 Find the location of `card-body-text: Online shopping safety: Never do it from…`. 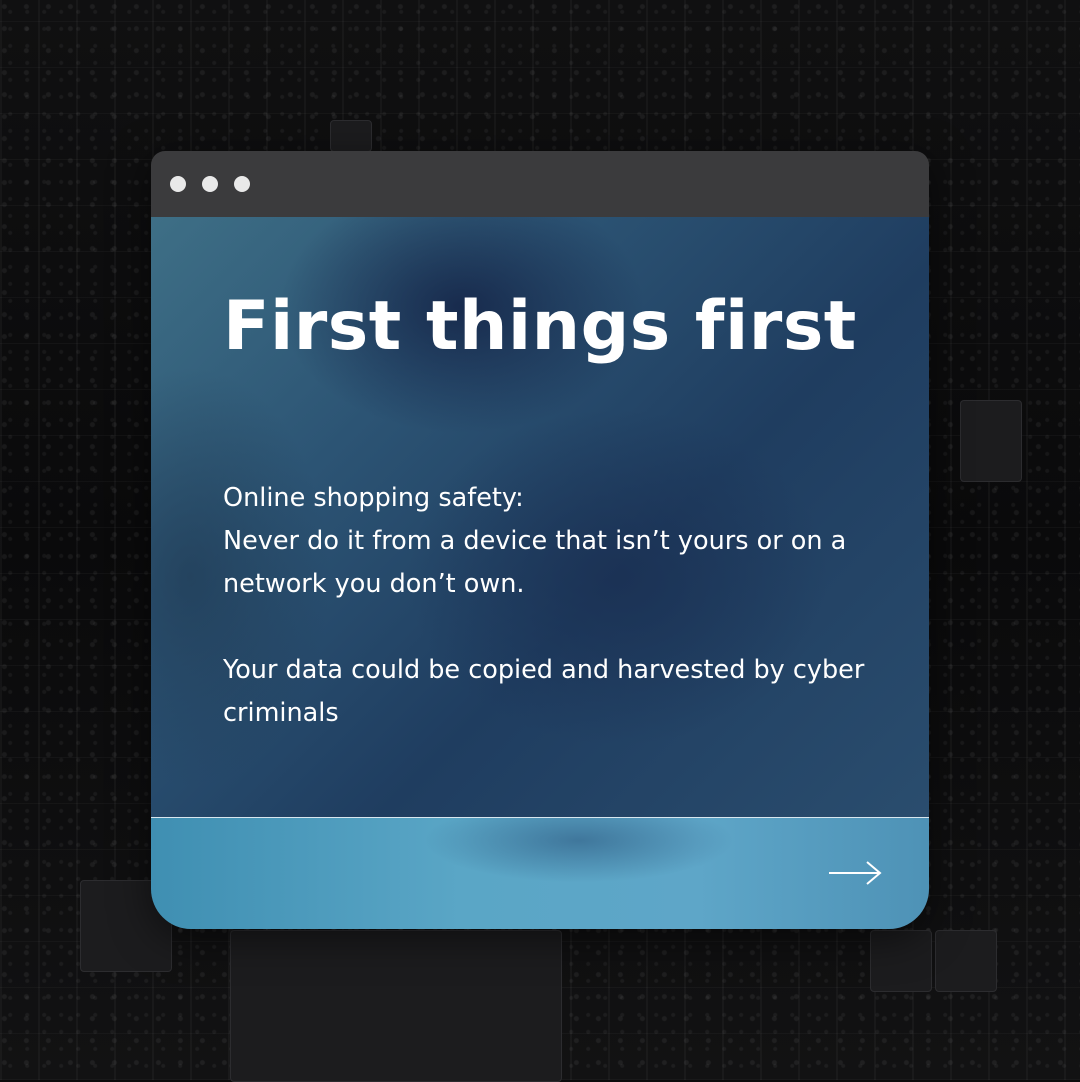

card-body-text: Online shopping safety: Never do it from… is located at coordinates (553, 606).